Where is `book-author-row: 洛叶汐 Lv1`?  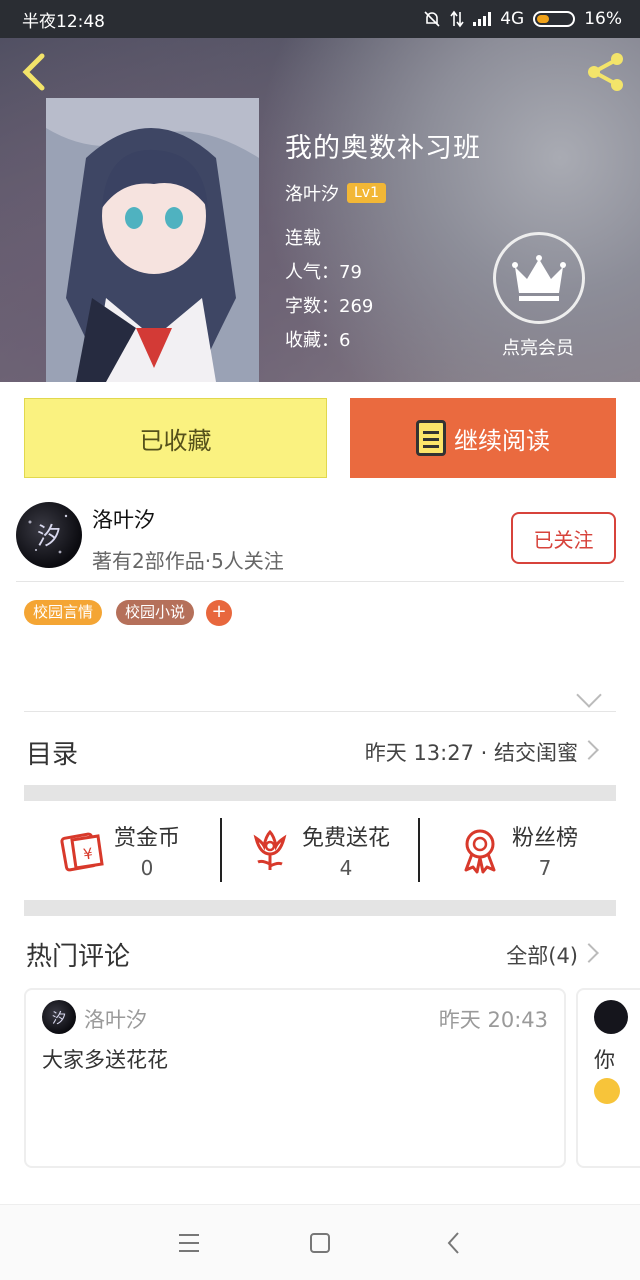 book-author-row: 洛叶汐 Lv1 is located at coordinates (335, 193).